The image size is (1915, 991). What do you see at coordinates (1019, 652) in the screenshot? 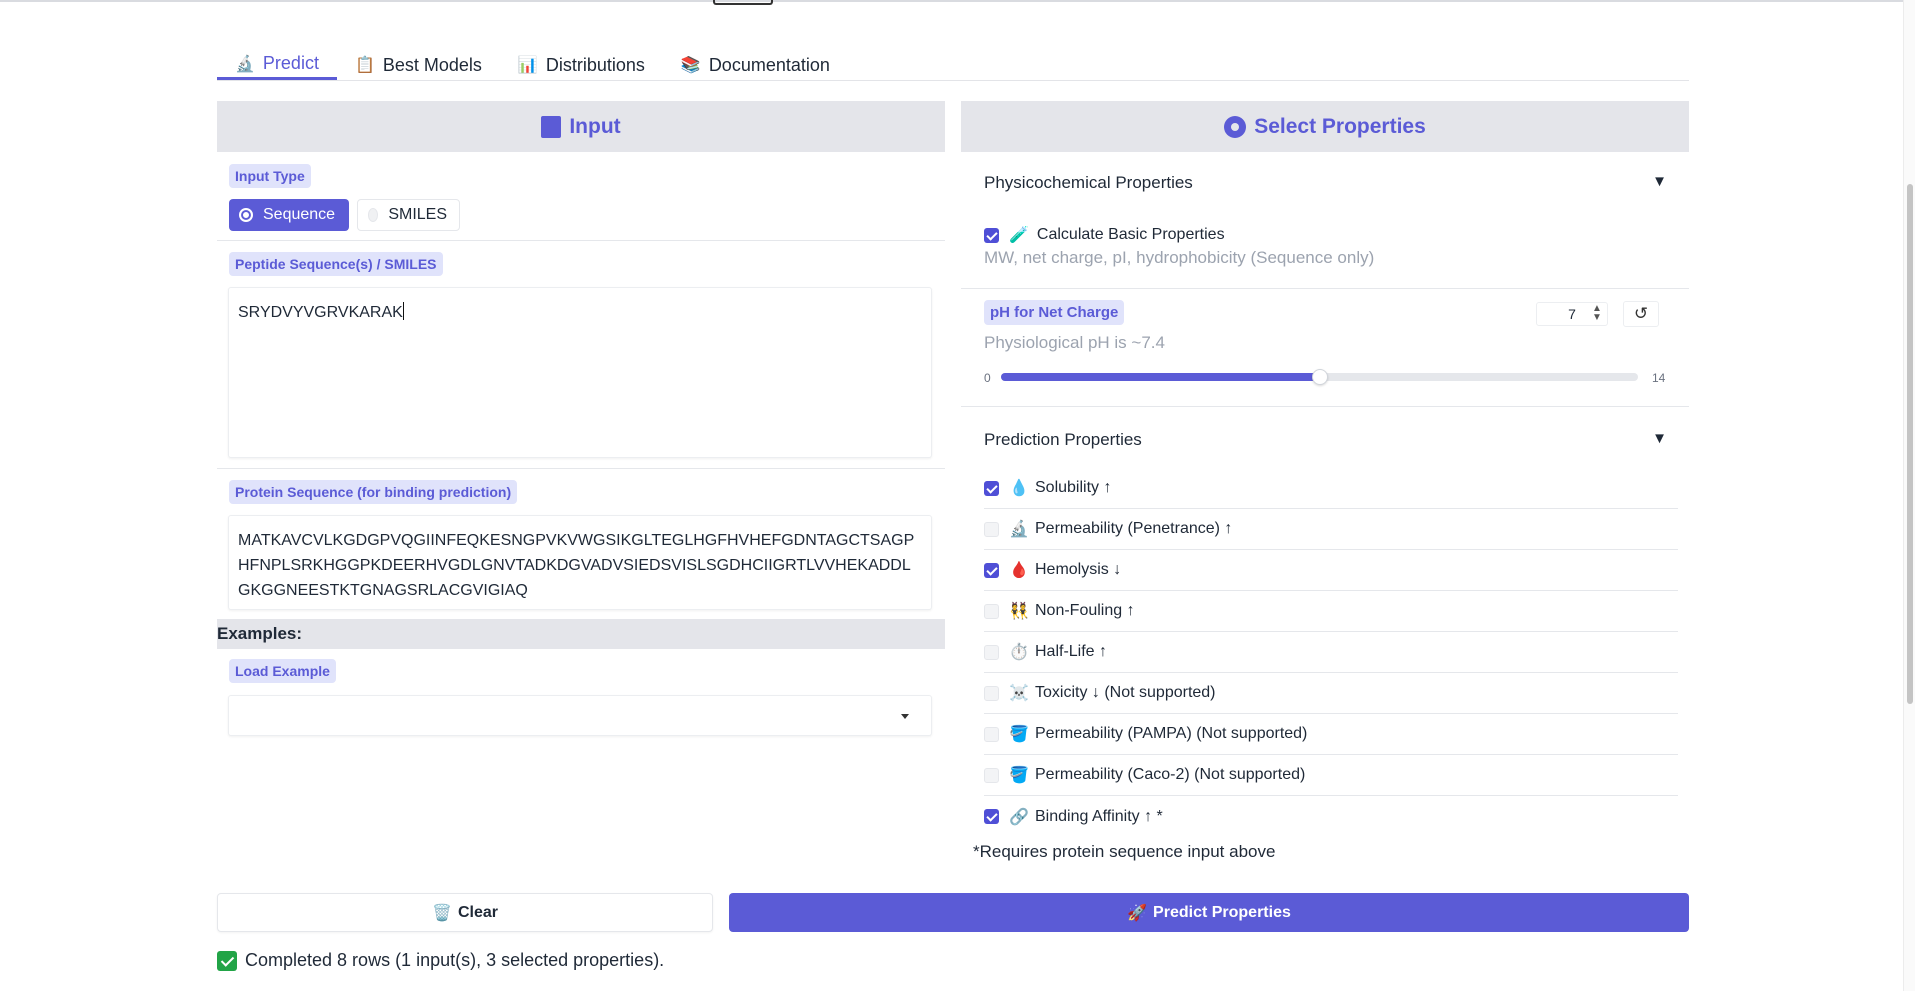
I see `stopwatch-icon: ⏱️` at bounding box center [1019, 652].